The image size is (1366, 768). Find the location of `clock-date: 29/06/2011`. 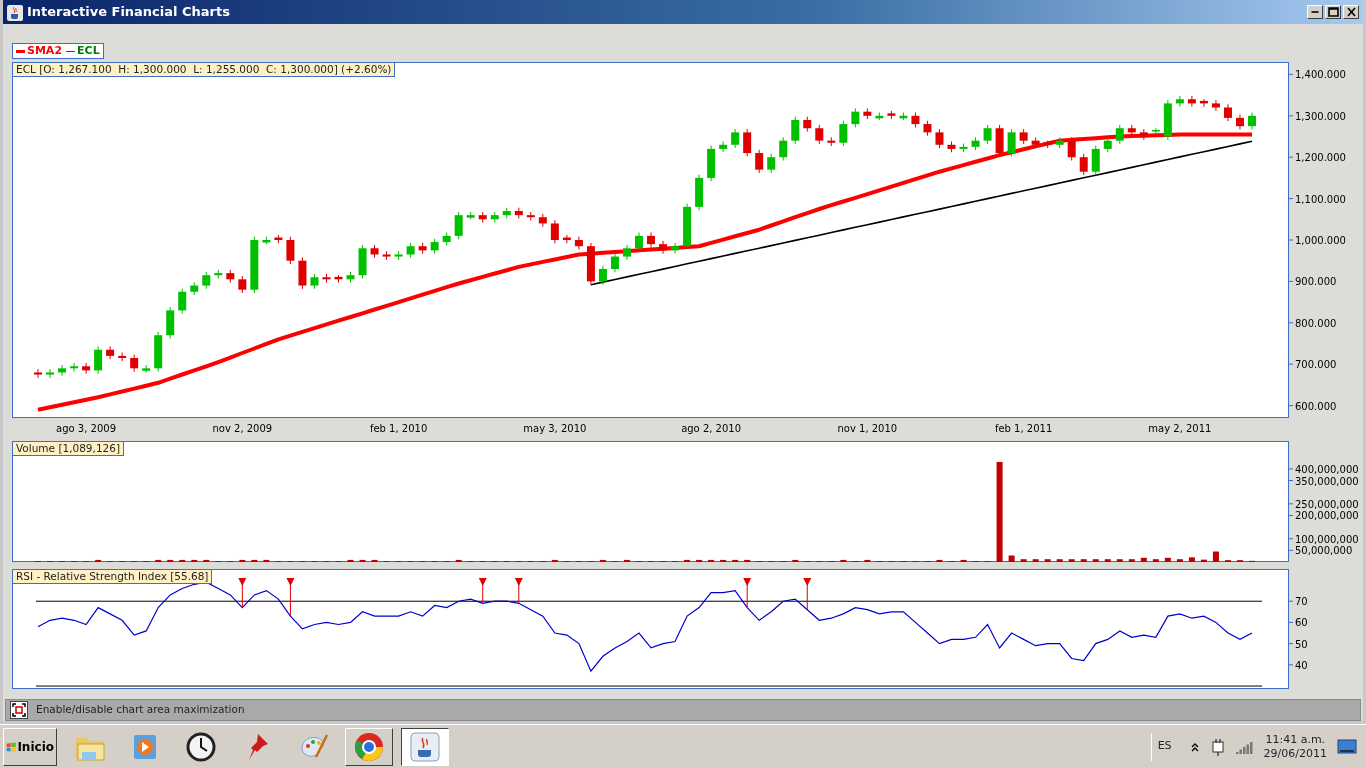

clock-date: 29/06/2011 is located at coordinates (1295, 753).